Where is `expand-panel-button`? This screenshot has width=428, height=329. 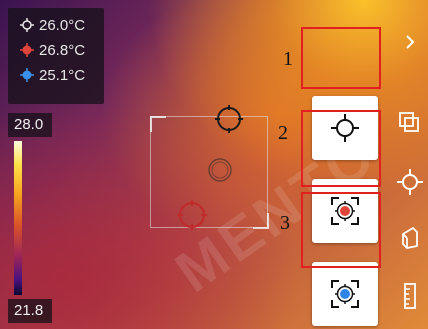
expand-panel-button is located at coordinates (410, 42).